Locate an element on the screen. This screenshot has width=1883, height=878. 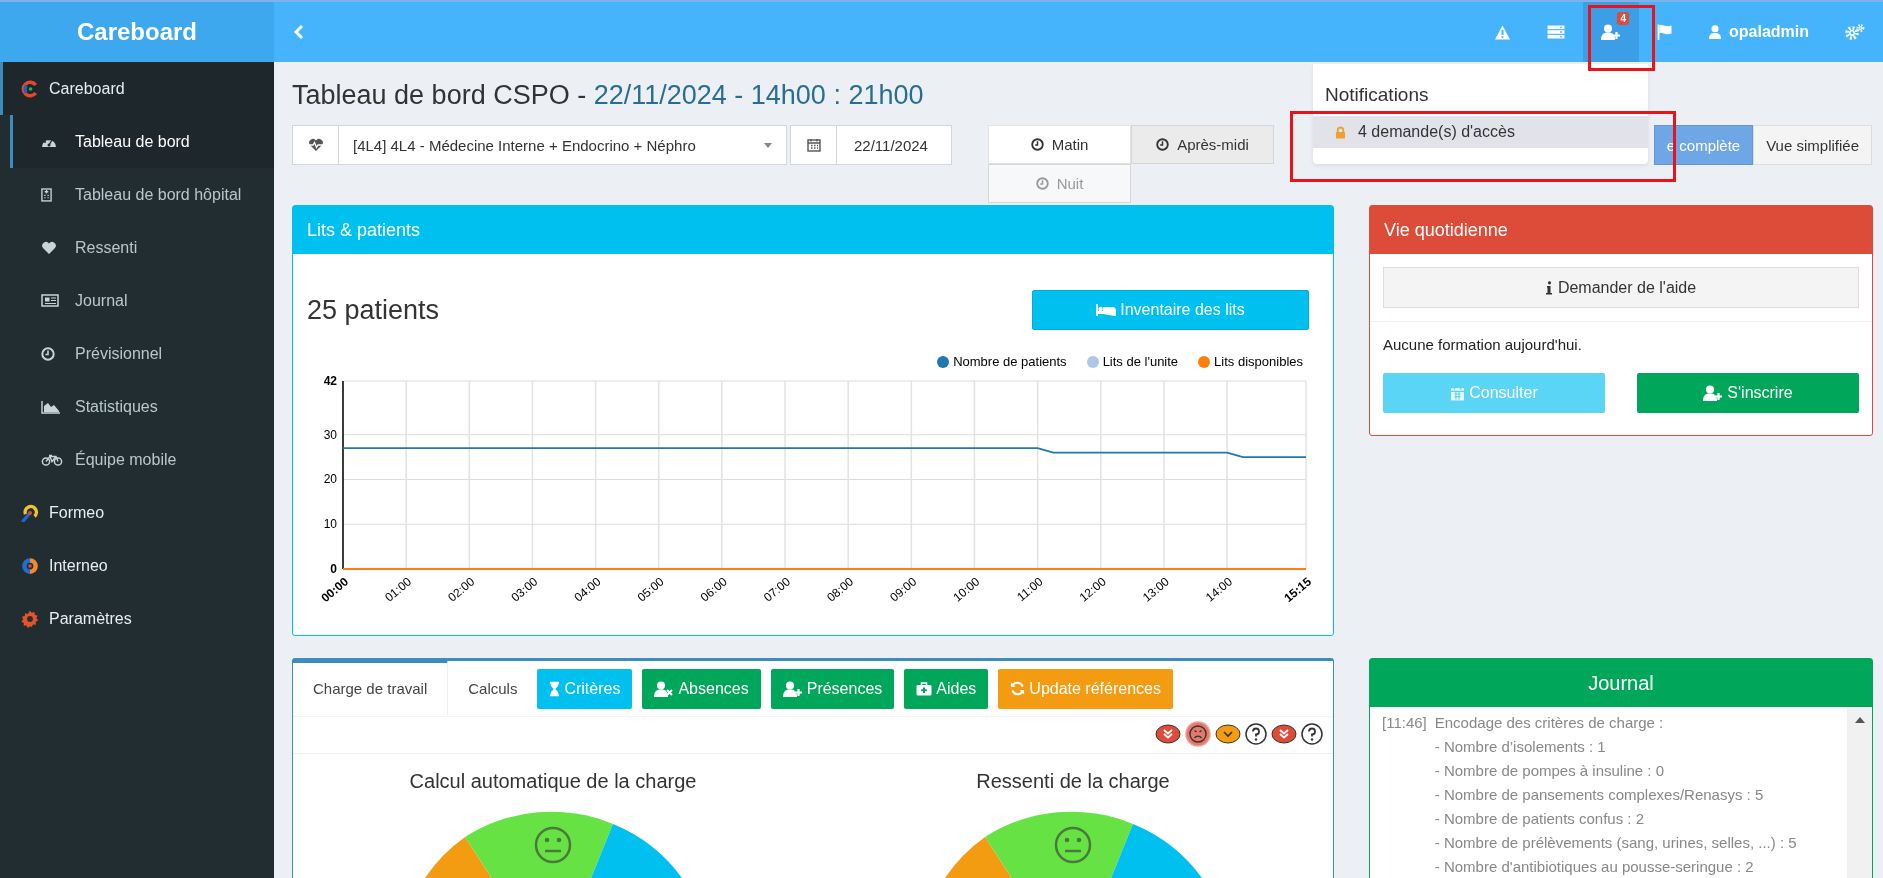
item-label: Tableau de bord is located at coordinates (132, 141).